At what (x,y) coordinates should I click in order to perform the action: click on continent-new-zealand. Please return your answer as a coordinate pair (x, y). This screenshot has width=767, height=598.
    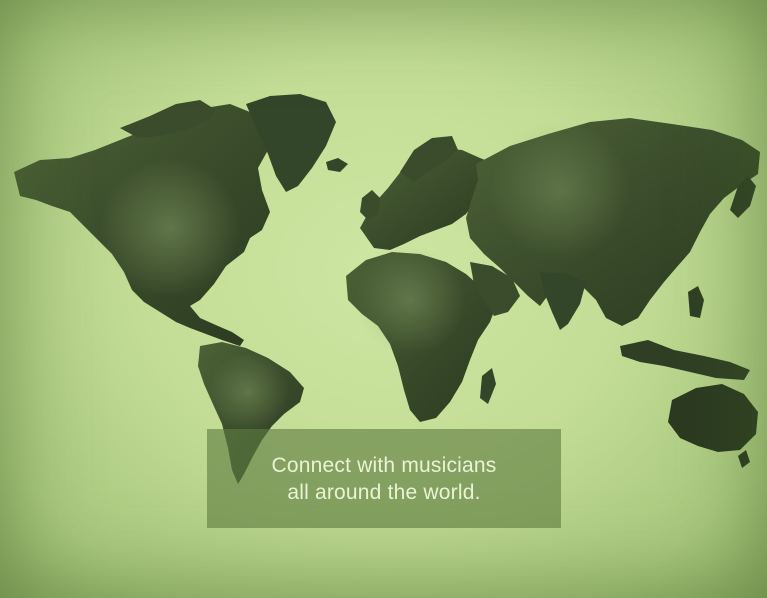
    Looking at the image, I should click on (744, 459).